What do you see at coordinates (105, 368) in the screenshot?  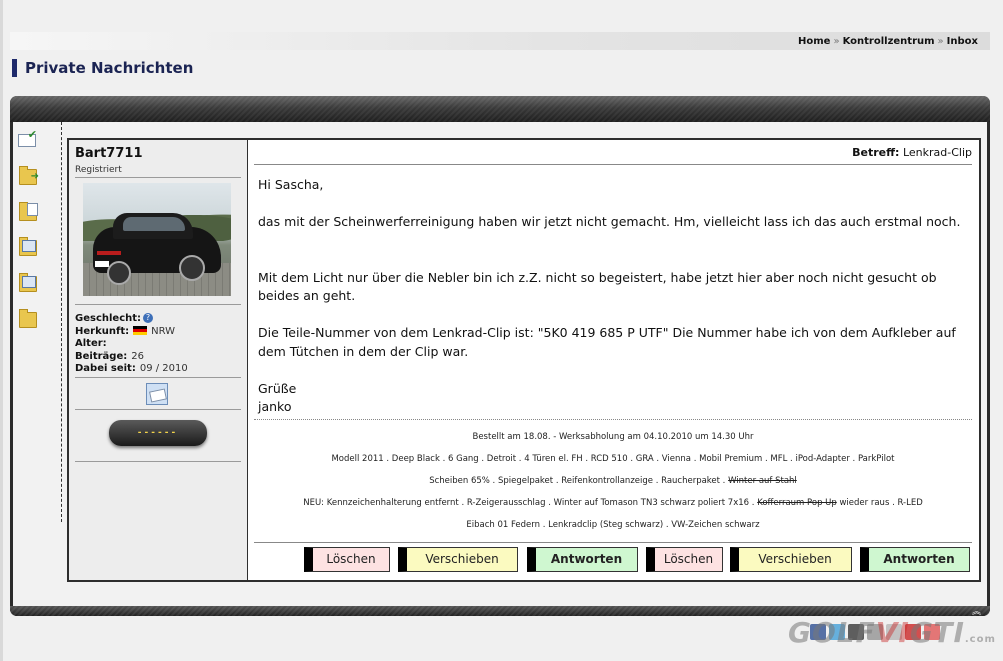 I see `member-since-label: Dabei seit:` at bounding box center [105, 368].